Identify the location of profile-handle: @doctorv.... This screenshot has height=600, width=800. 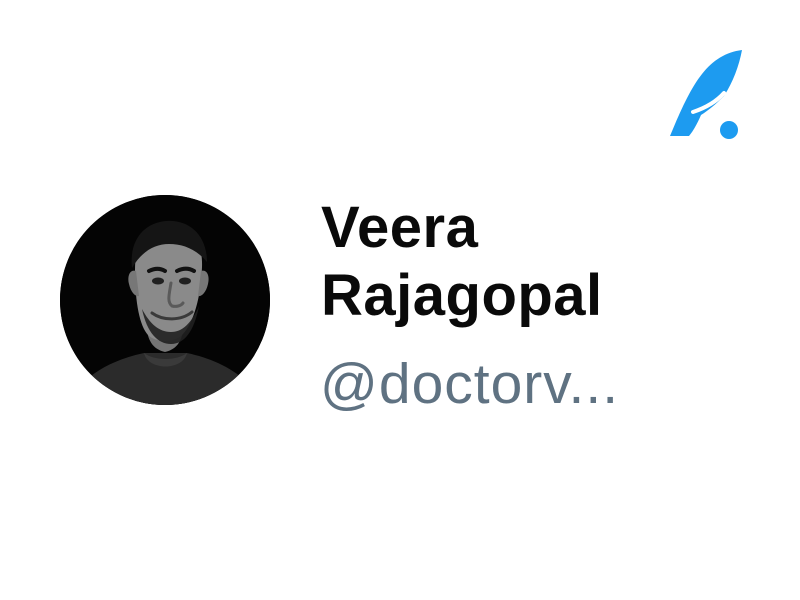
(470, 384).